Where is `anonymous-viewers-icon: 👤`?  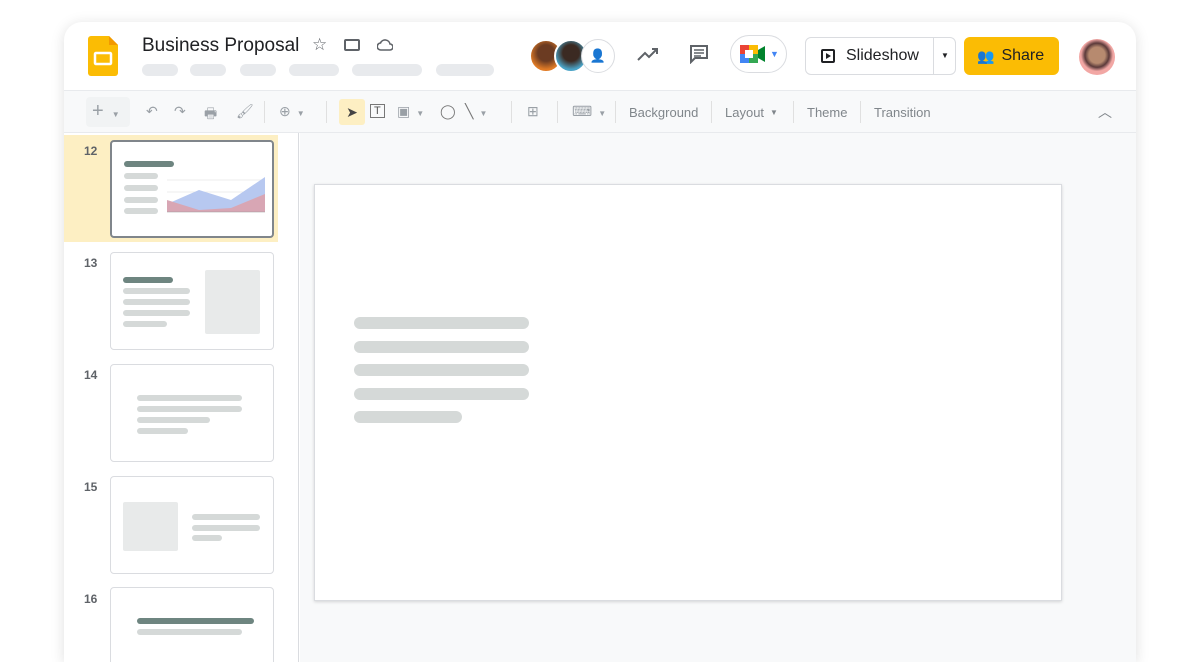
anonymous-viewers-icon: 👤 is located at coordinates (598, 56).